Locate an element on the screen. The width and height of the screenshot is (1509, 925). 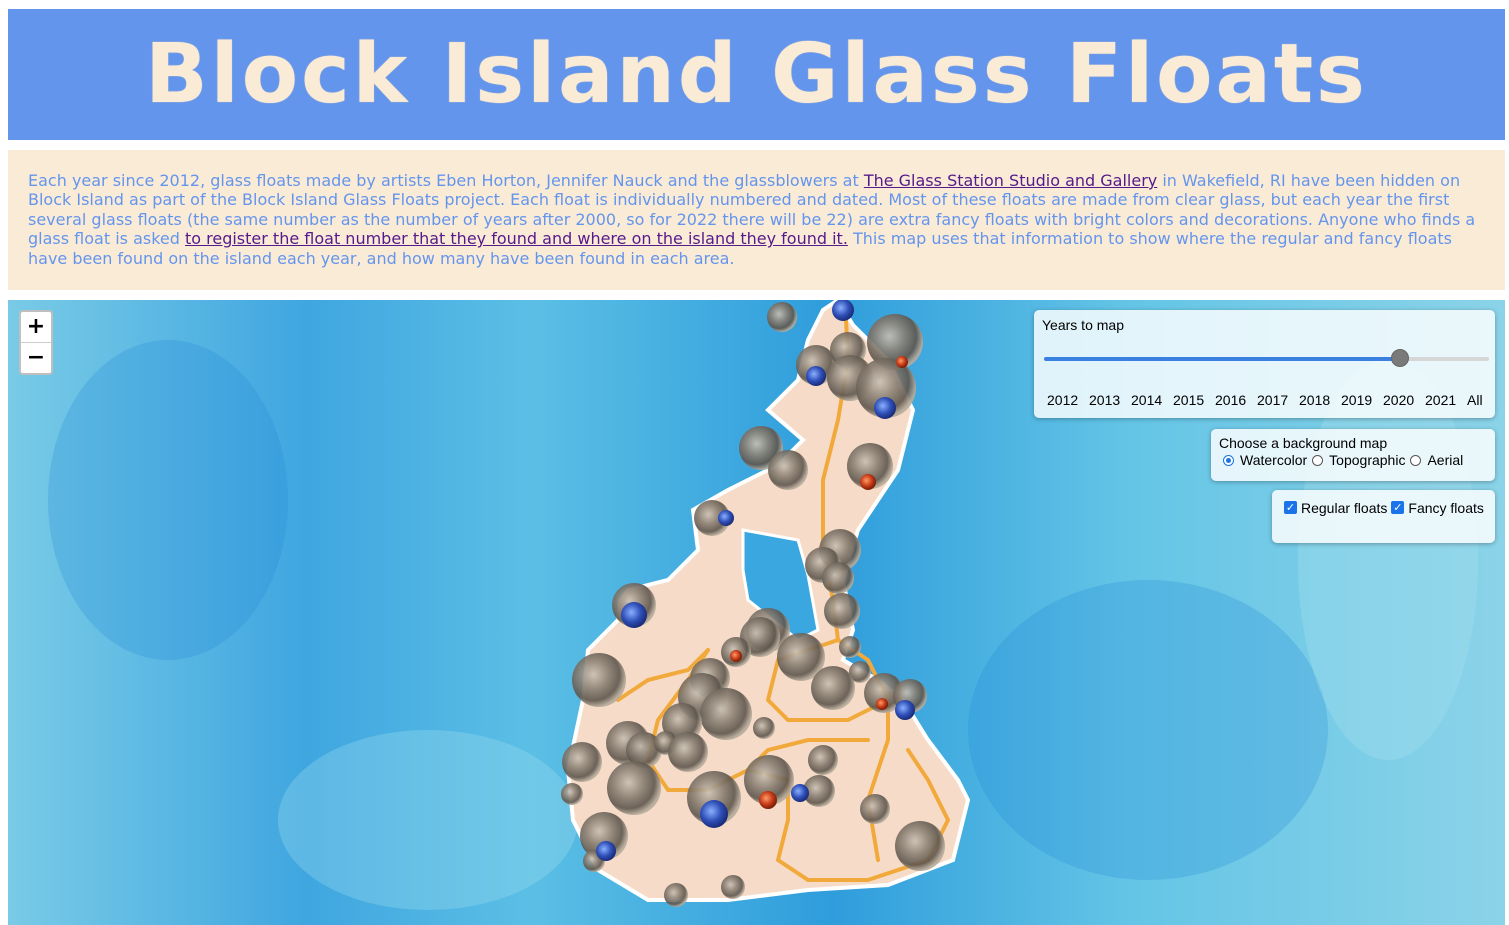
page-header: Block Island Glass Floats is located at coordinates (756, 74).